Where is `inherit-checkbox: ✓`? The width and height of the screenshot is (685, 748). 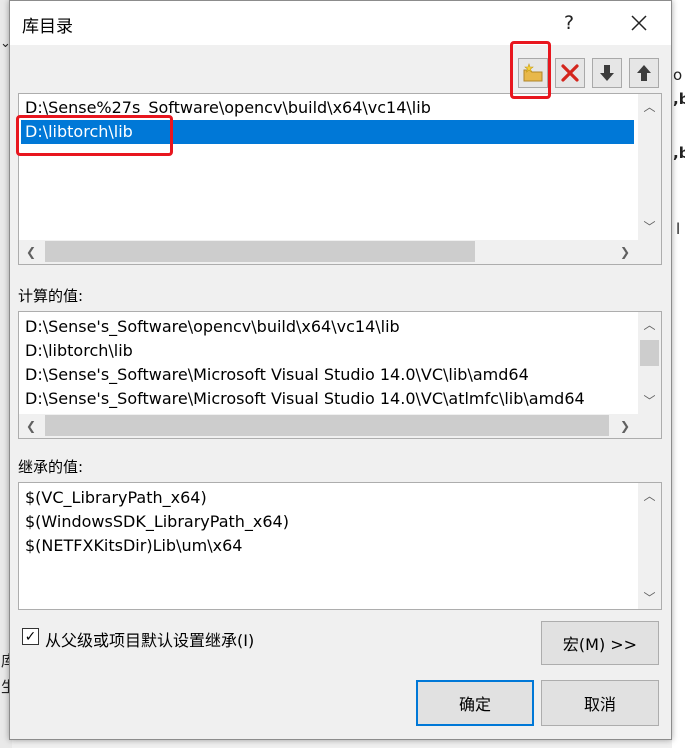 inherit-checkbox: ✓ is located at coordinates (30, 636).